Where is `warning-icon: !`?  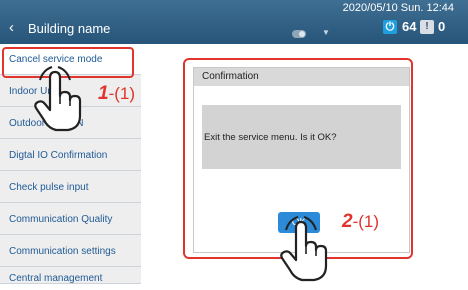 warning-icon: ! is located at coordinates (427, 27).